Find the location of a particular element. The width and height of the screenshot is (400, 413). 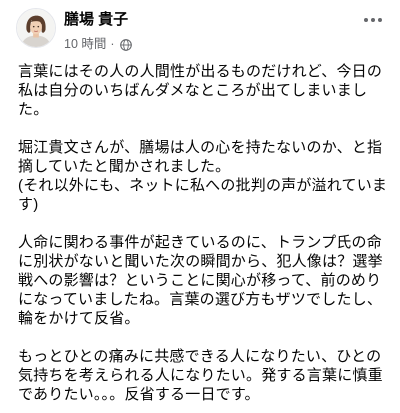

author-name: 膳場 貴子 is located at coordinates (96, 19).